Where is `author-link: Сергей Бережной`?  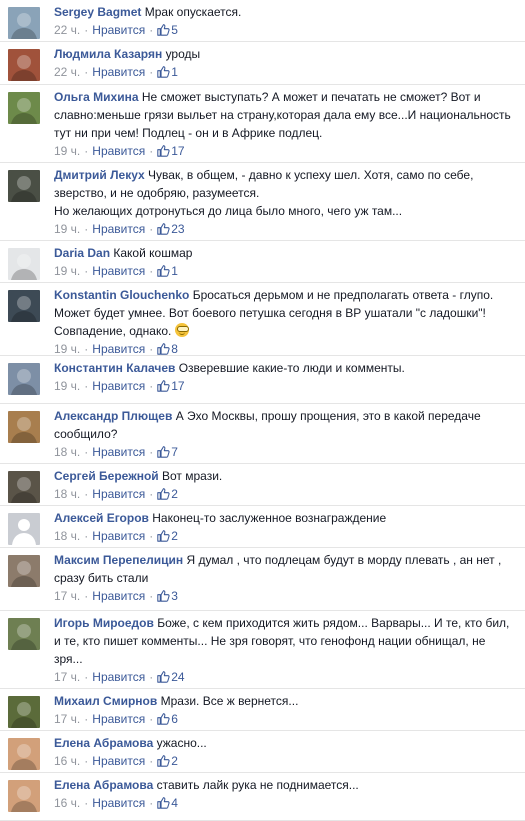 author-link: Сергей Бережной is located at coordinates (106, 476).